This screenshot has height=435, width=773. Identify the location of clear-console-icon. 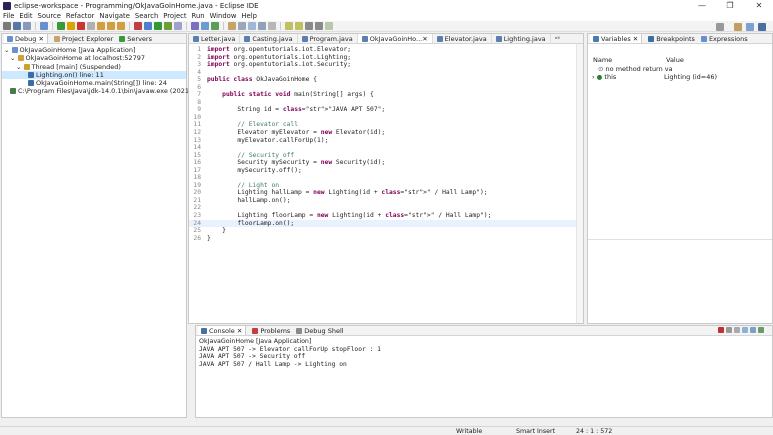
(737, 330).